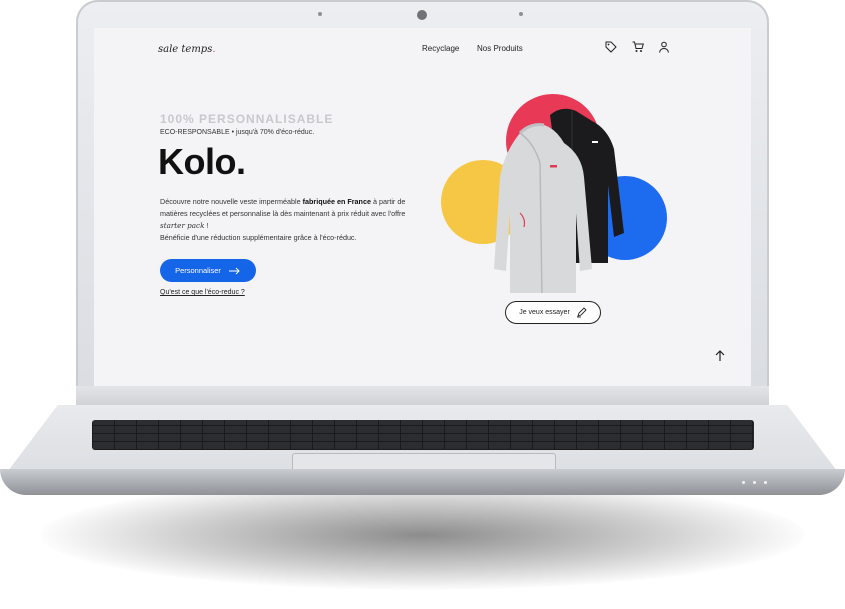  Describe the element at coordinates (422, 15) in the screenshot. I see `webcam` at that location.